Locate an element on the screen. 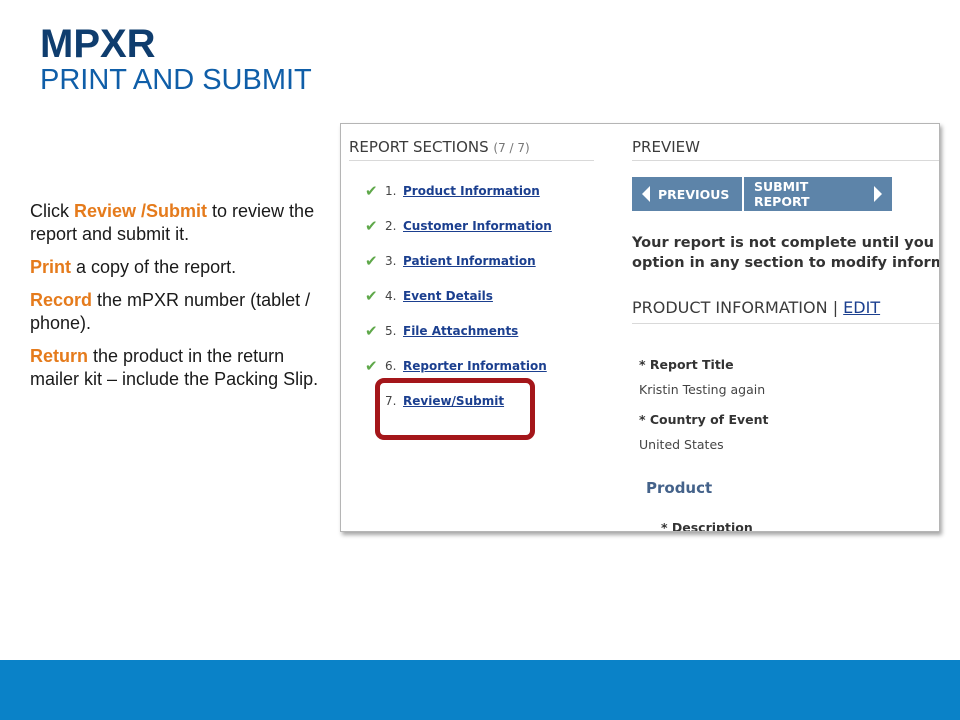 This screenshot has height=720, width=960. section-item-product-information: ✔ 1. Product Information is located at coordinates (485, 201).